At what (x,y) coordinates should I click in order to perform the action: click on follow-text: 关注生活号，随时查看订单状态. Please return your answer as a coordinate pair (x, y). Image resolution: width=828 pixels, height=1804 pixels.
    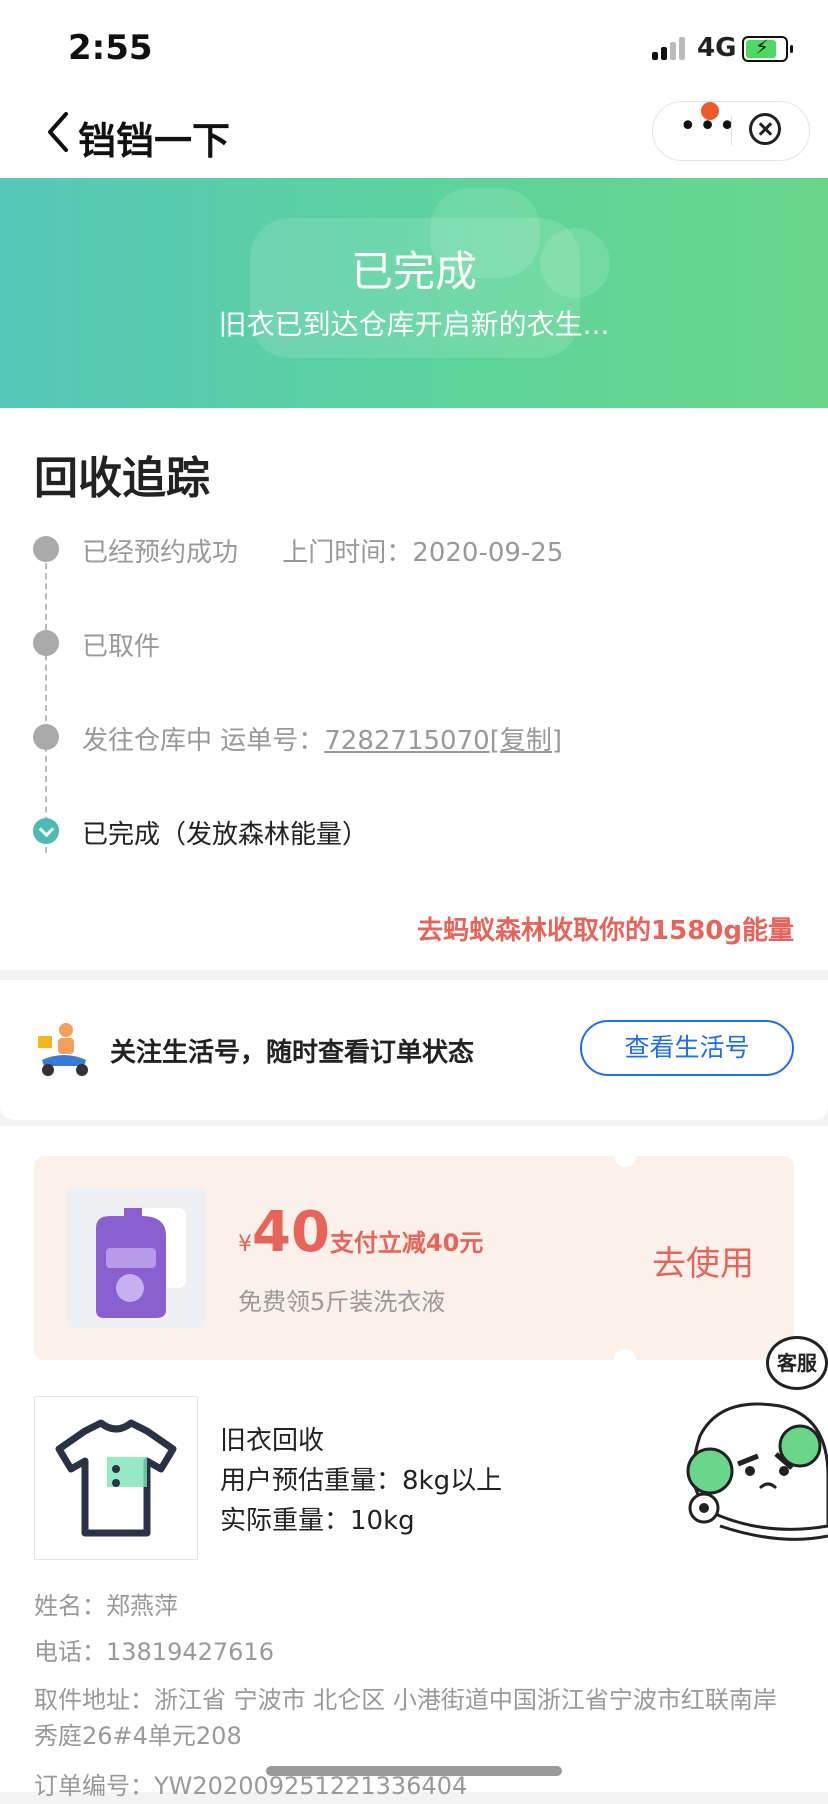
    Looking at the image, I should click on (292, 1053).